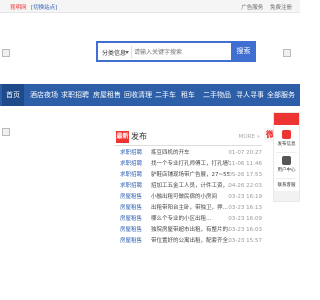 This screenshot has height=300, width=320. I want to click on post-date: 03-23 16:19, so click(245, 197).